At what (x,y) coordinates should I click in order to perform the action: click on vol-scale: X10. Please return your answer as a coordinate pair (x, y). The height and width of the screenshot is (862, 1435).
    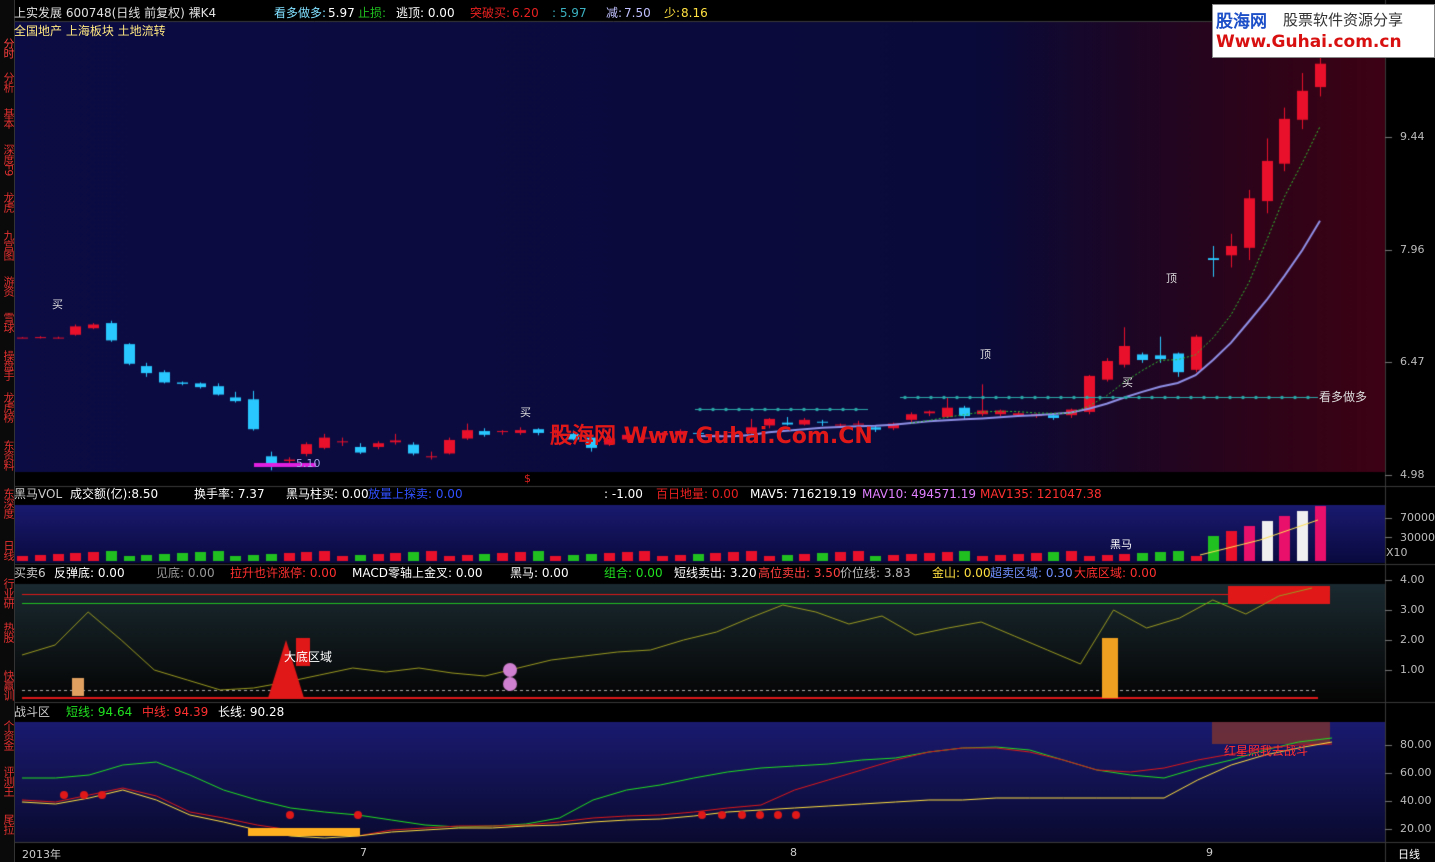
    Looking at the image, I should click on (1397, 552).